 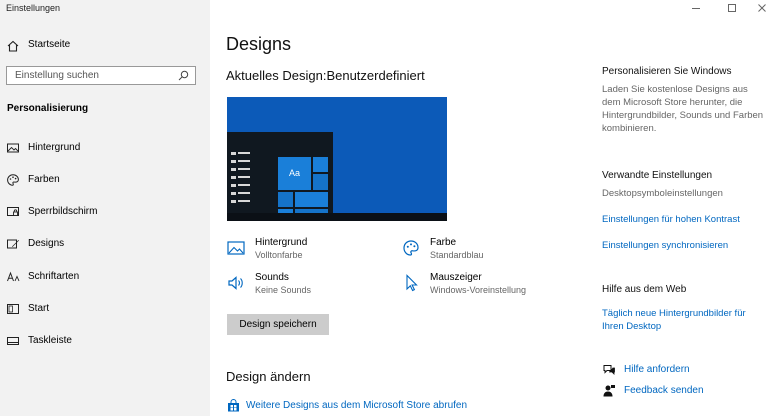 I want to click on sidebar-item-label: Sperrbildschirm, so click(x=63, y=211).